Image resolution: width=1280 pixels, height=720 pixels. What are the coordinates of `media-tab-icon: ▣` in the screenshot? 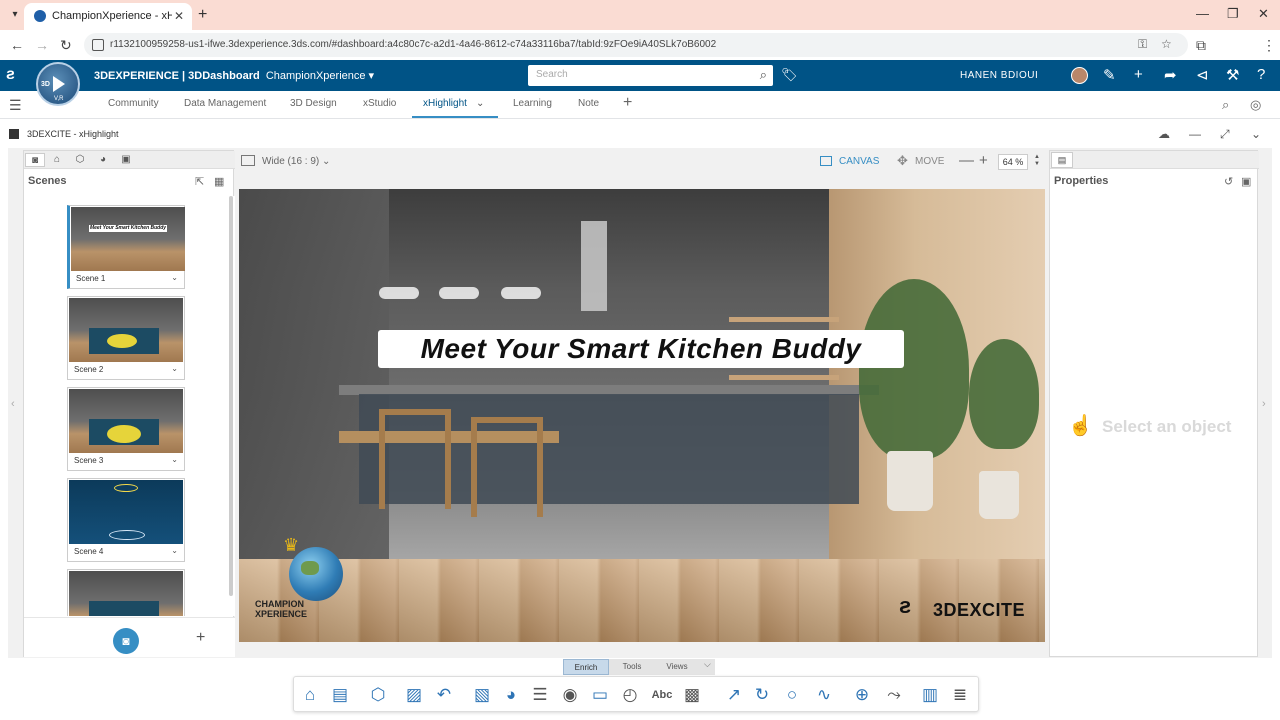 It's located at (126, 160).